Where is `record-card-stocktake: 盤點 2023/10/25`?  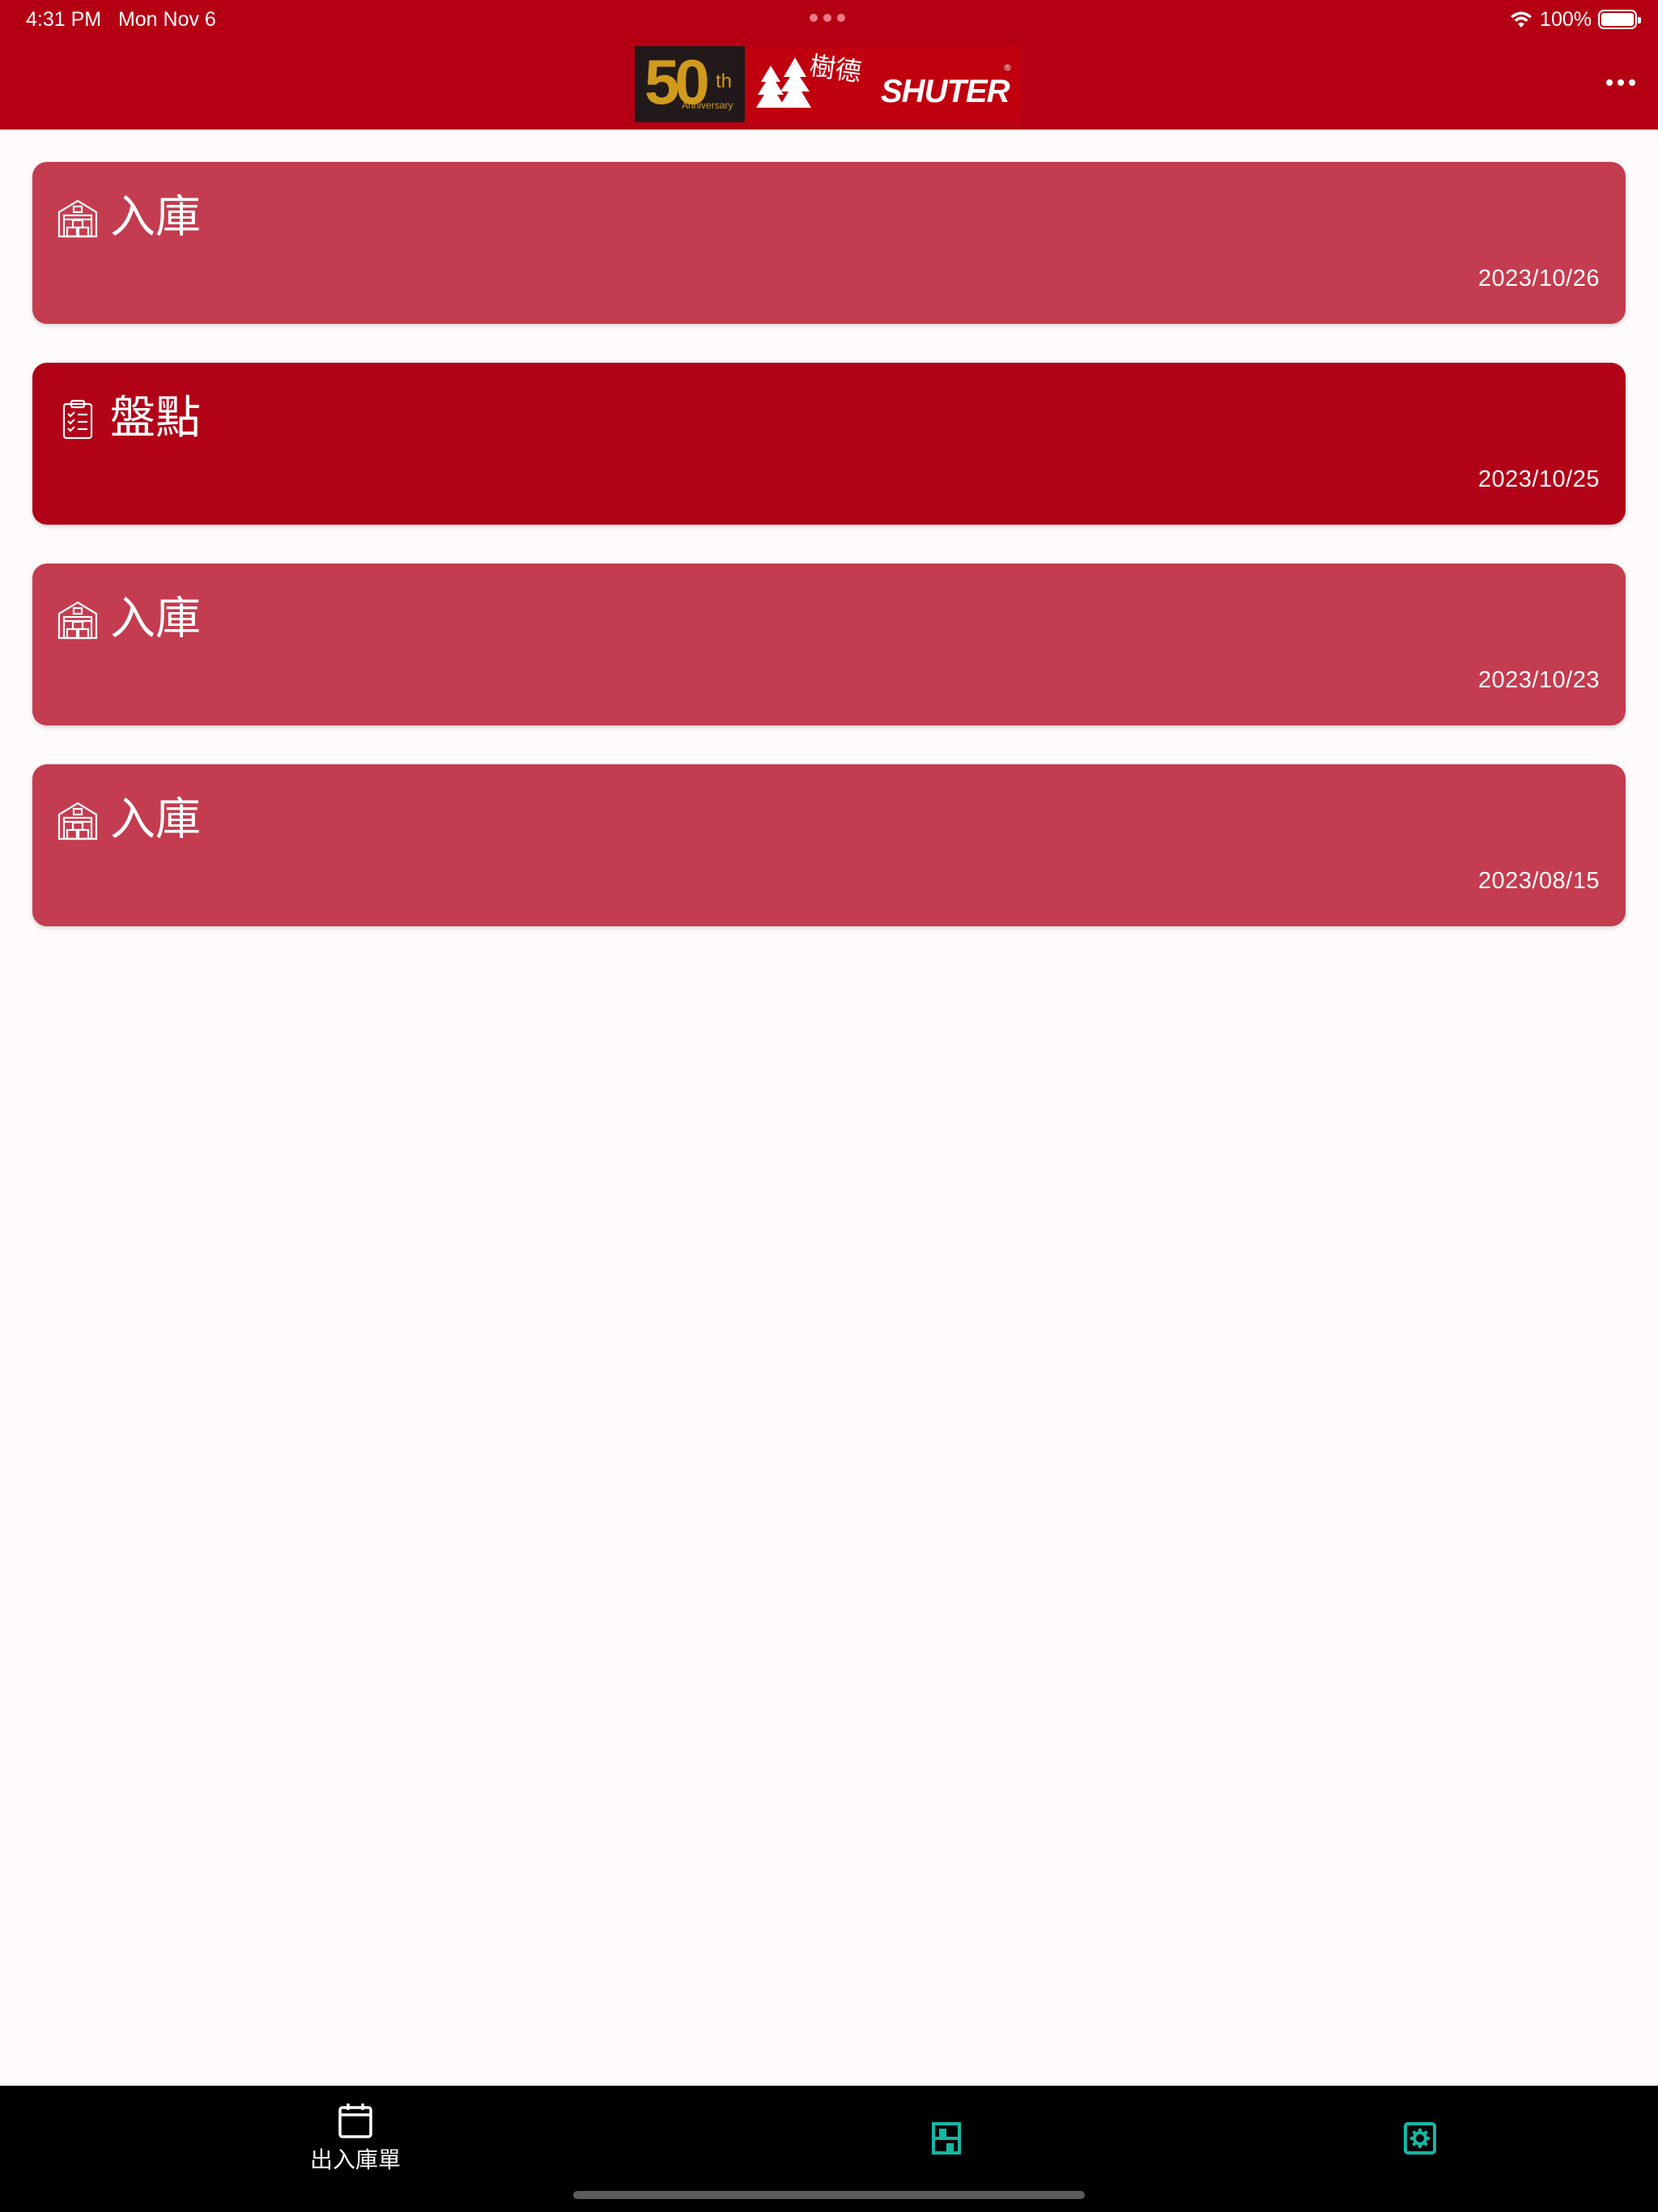 record-card-stocktake: 盤點 2023/10/25 is located at coordinates (829, 444).